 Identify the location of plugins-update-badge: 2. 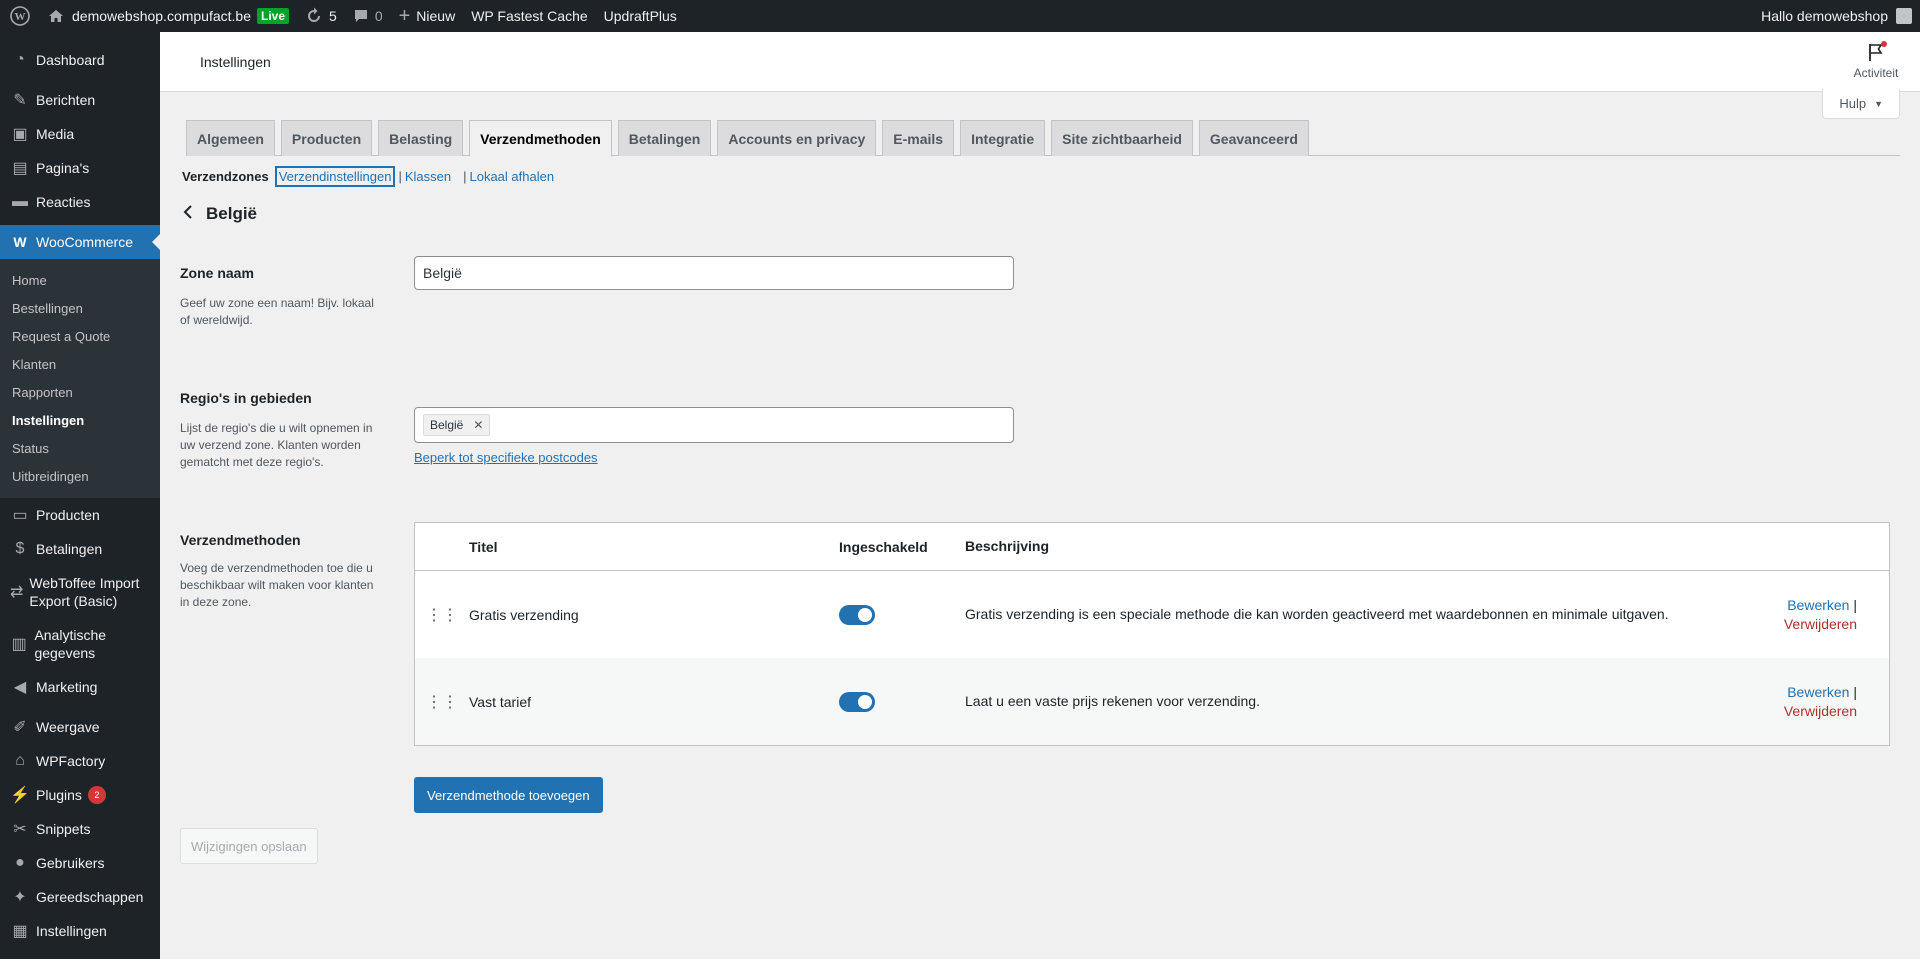
(96, 795).